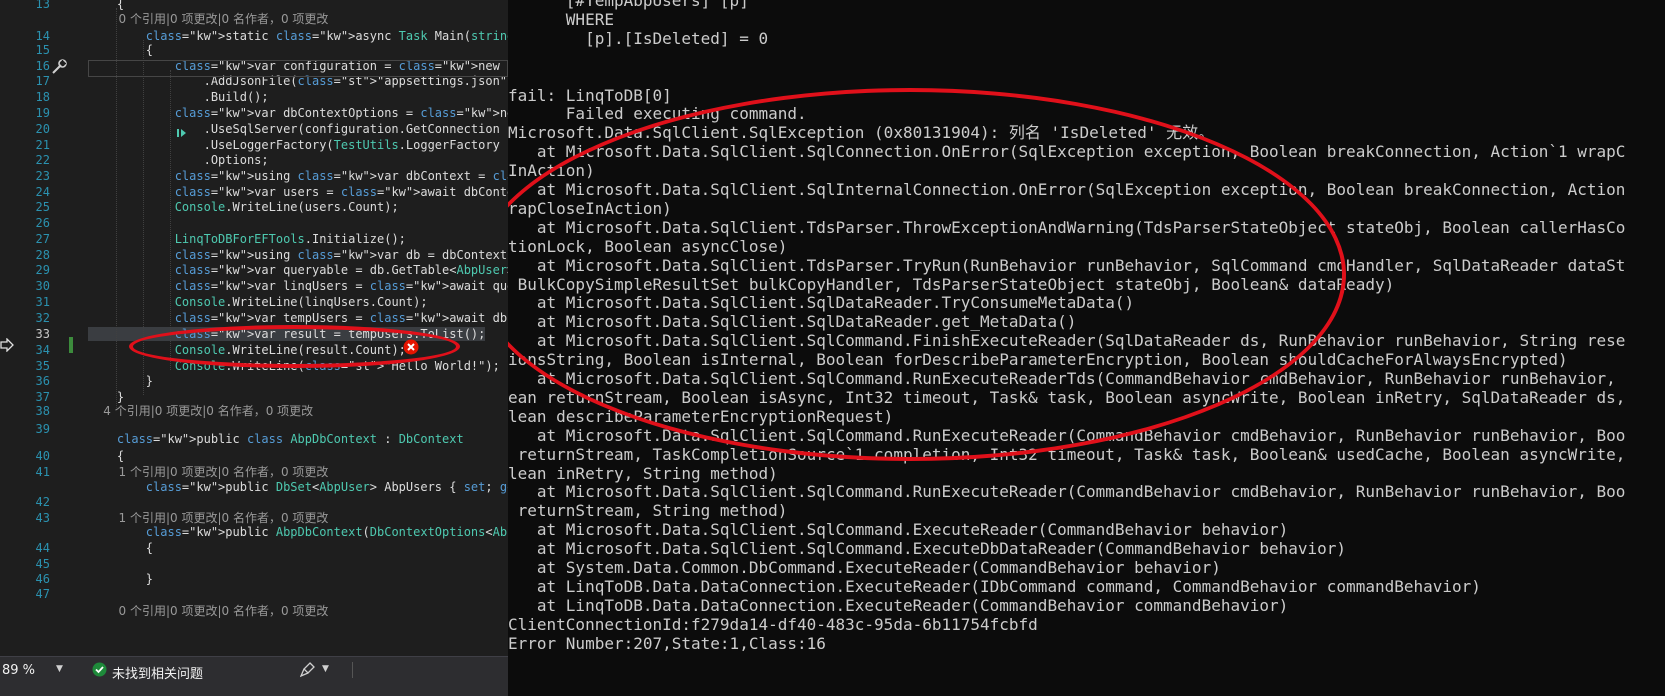  Describe the element at coordinates (590, 208) in the screenshot. I see `console-line: rapCloseInAction)` at that location.